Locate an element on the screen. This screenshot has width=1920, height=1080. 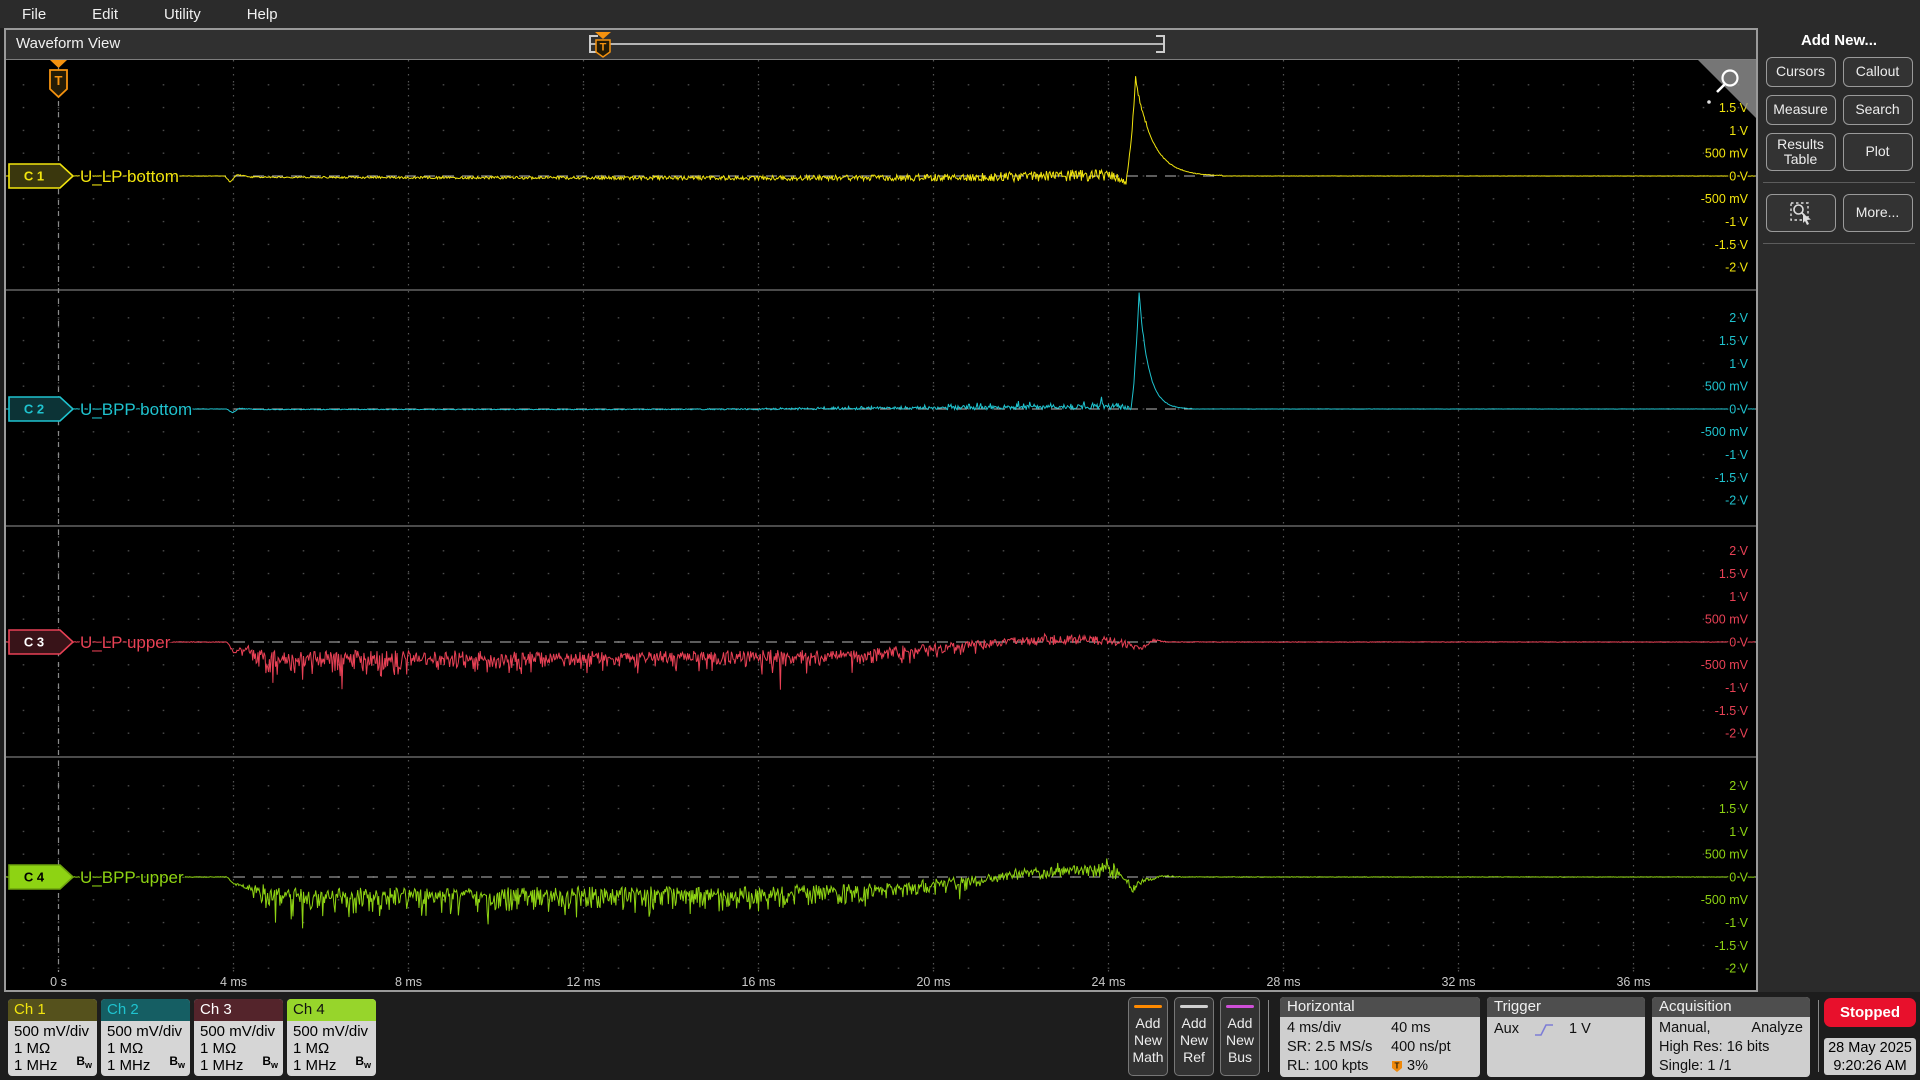
sample-rate: SR: 2.5 MS/s is located at coordinates (1330, 1047).